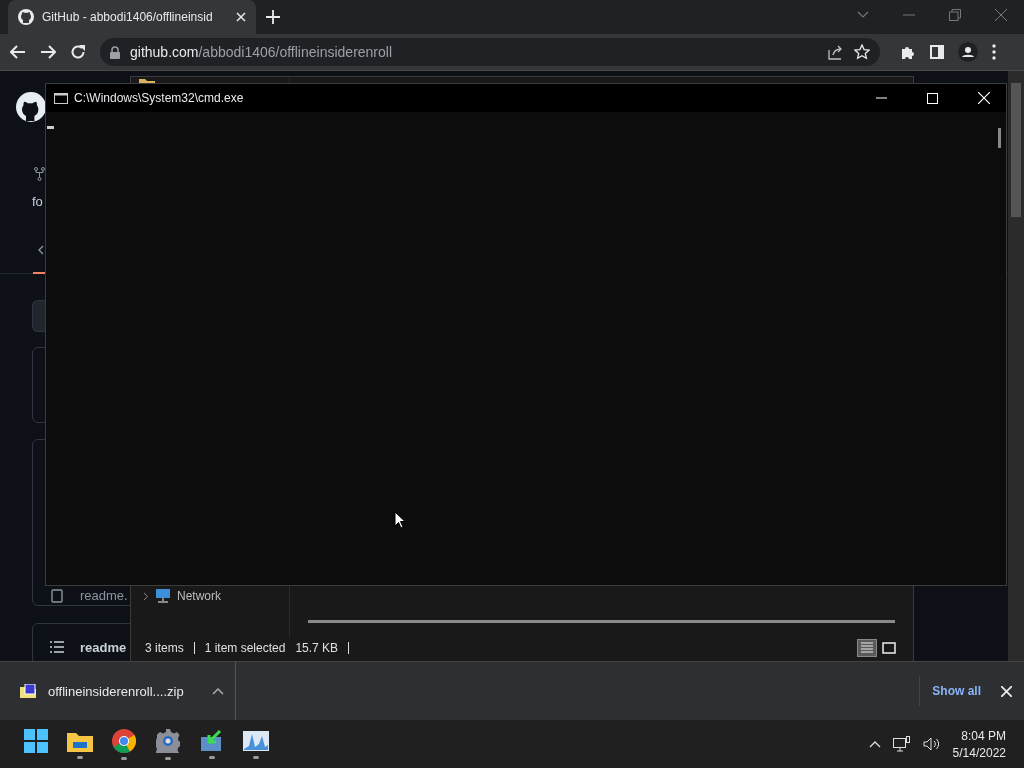 Image resolution: width=1024 pixels, height=768 pixels. Describe the element at coordinates (28, 691) in the screenshot. I see `zip-file-icon` at that location.